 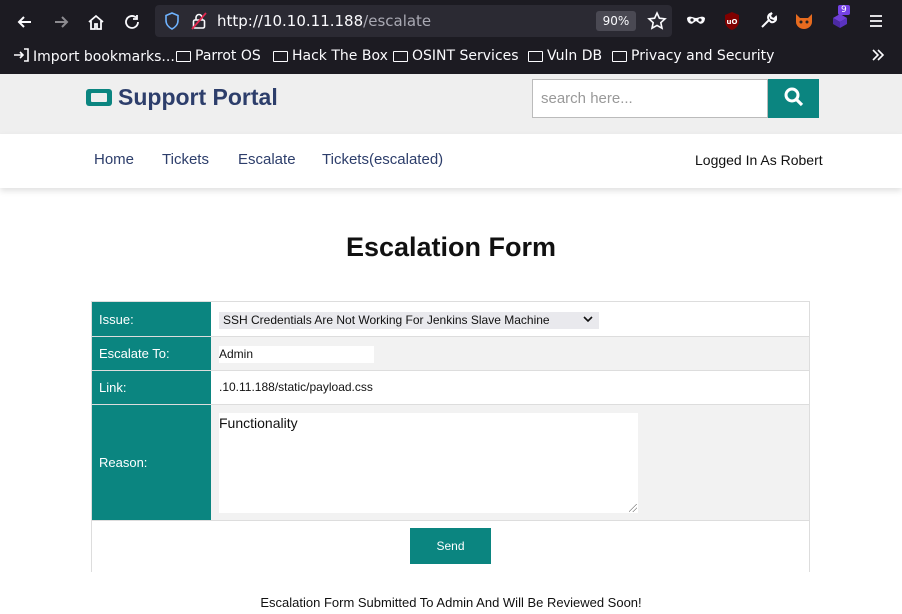 I want to click on send-button: Send, so click(x=450, y=546).